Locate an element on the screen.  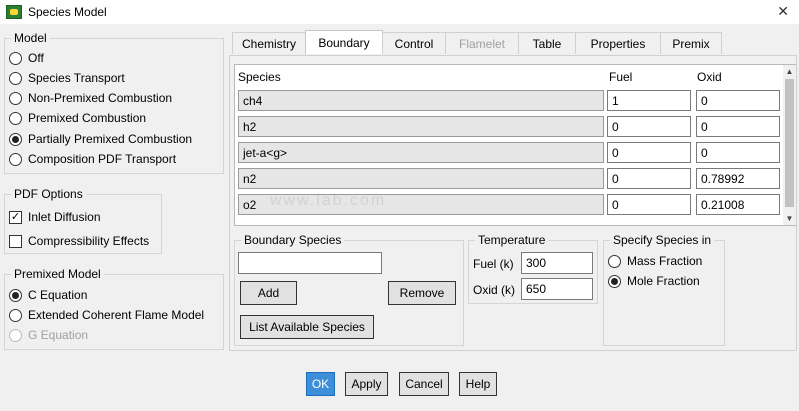
fuel-fraction-input: 1 is located at coordinates (649, 100).